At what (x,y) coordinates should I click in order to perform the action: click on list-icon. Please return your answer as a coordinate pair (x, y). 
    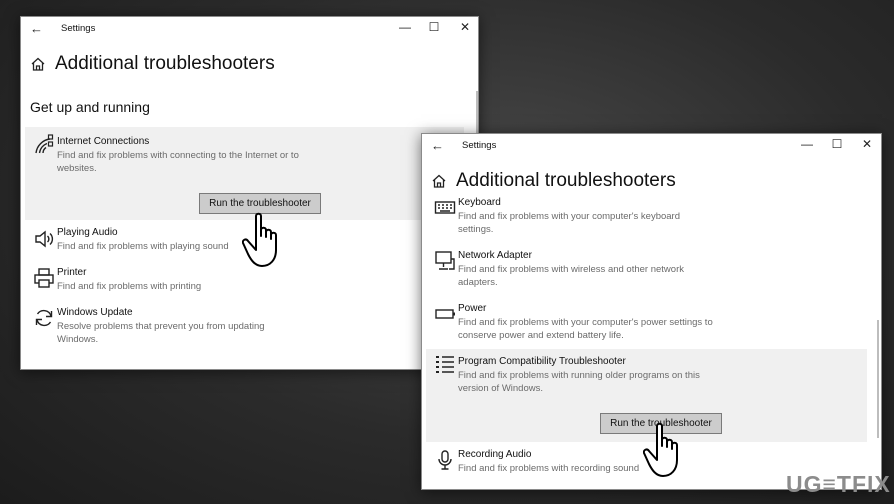
    Looking at the image, I should click on (445, 364).